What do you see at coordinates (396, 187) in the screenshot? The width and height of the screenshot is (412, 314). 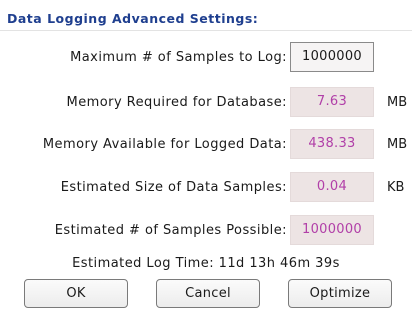 I see `sample-size-unit: KB` at bounding box center [396, 187].